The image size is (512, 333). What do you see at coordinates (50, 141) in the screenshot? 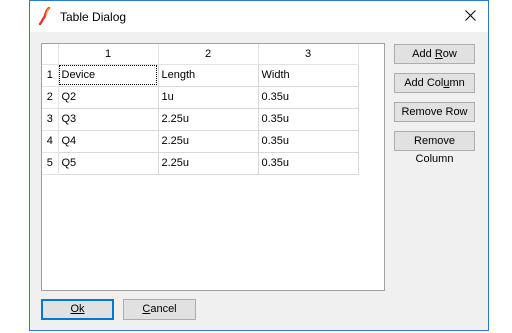
I see `row-header: 4` at bounding box center [50, 141].